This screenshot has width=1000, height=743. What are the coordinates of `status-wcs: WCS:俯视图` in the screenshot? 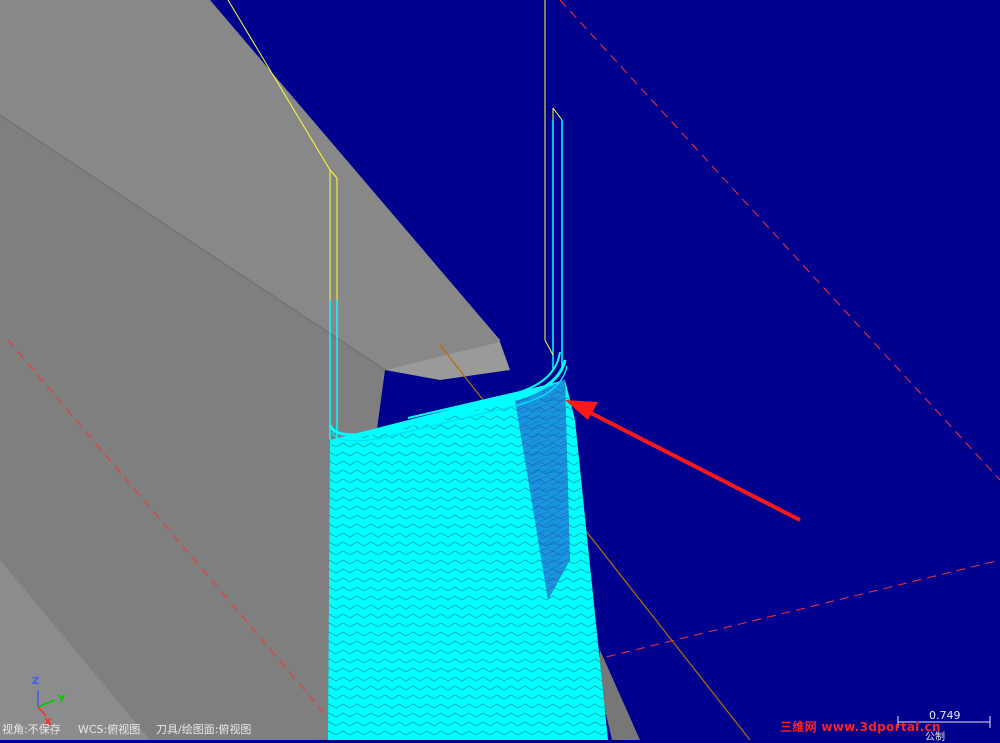 It's located at (109, 729).